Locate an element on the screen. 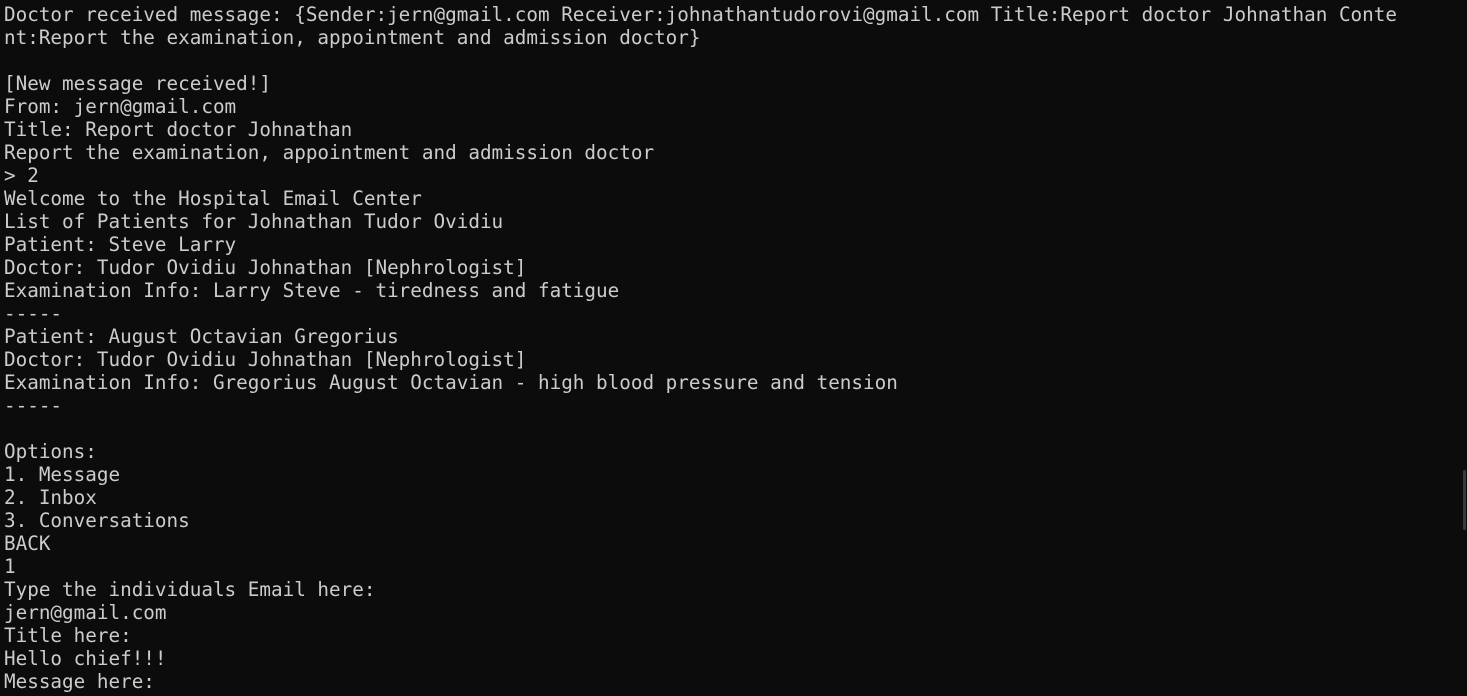  user-input-line: Hello chief!!! is located at coordinates (85, 658).